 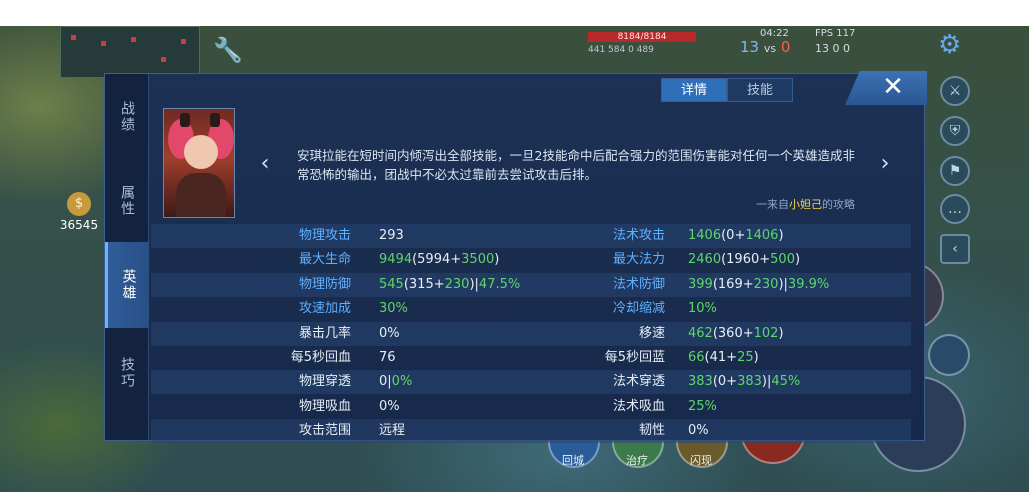 What do you see at coordinates (531, 333) in the screenshot?
I see `stat-row: 暴击几率 0% 移速 462(360+102)` at bounding box center [531, 333].